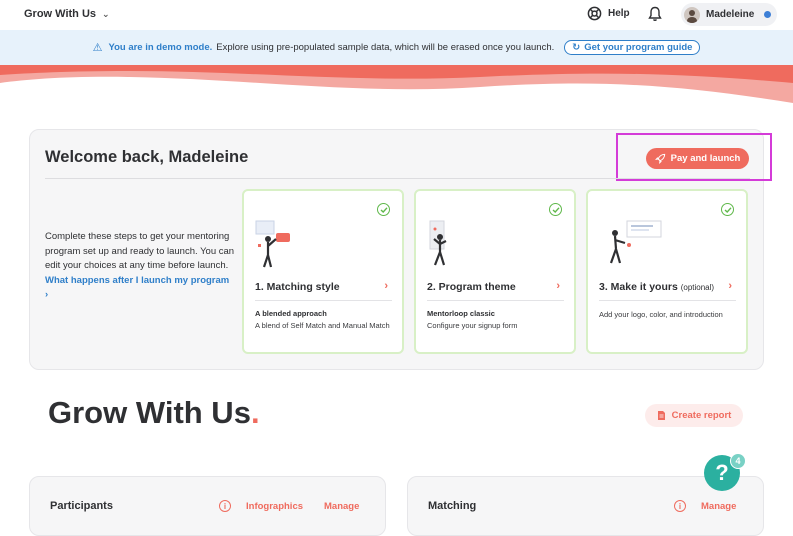 The height and width of the screenshot is (536, 793). I want to click on demo-mode-label: You are in demo mode., so click(160, 47).